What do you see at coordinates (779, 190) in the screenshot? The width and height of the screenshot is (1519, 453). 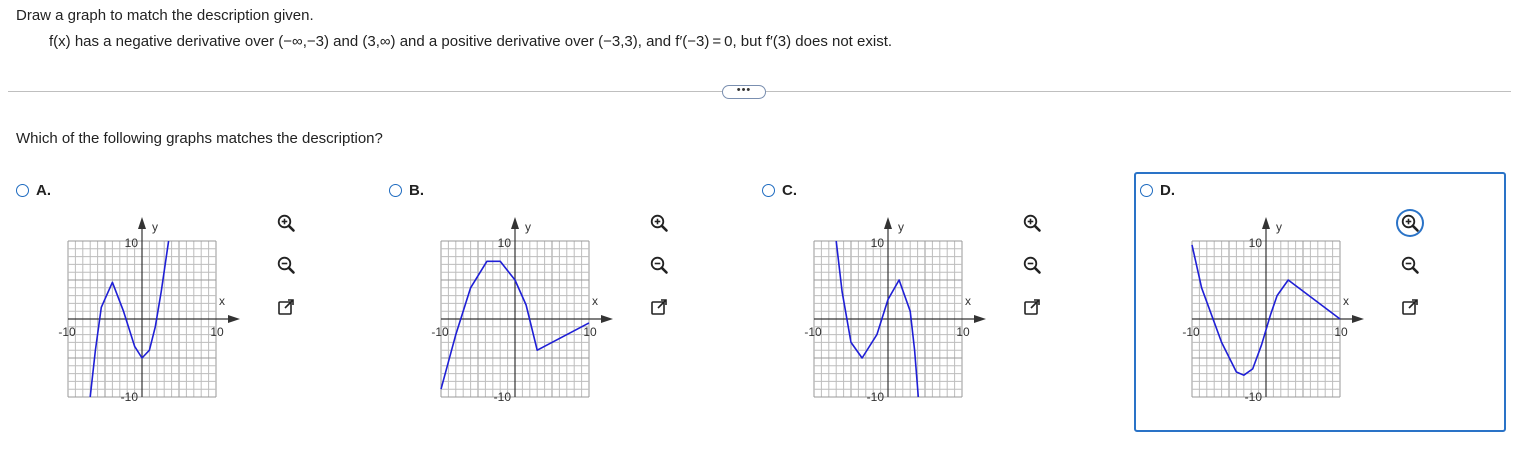 I see `option-header: C.` at bounding box center [779, 190].